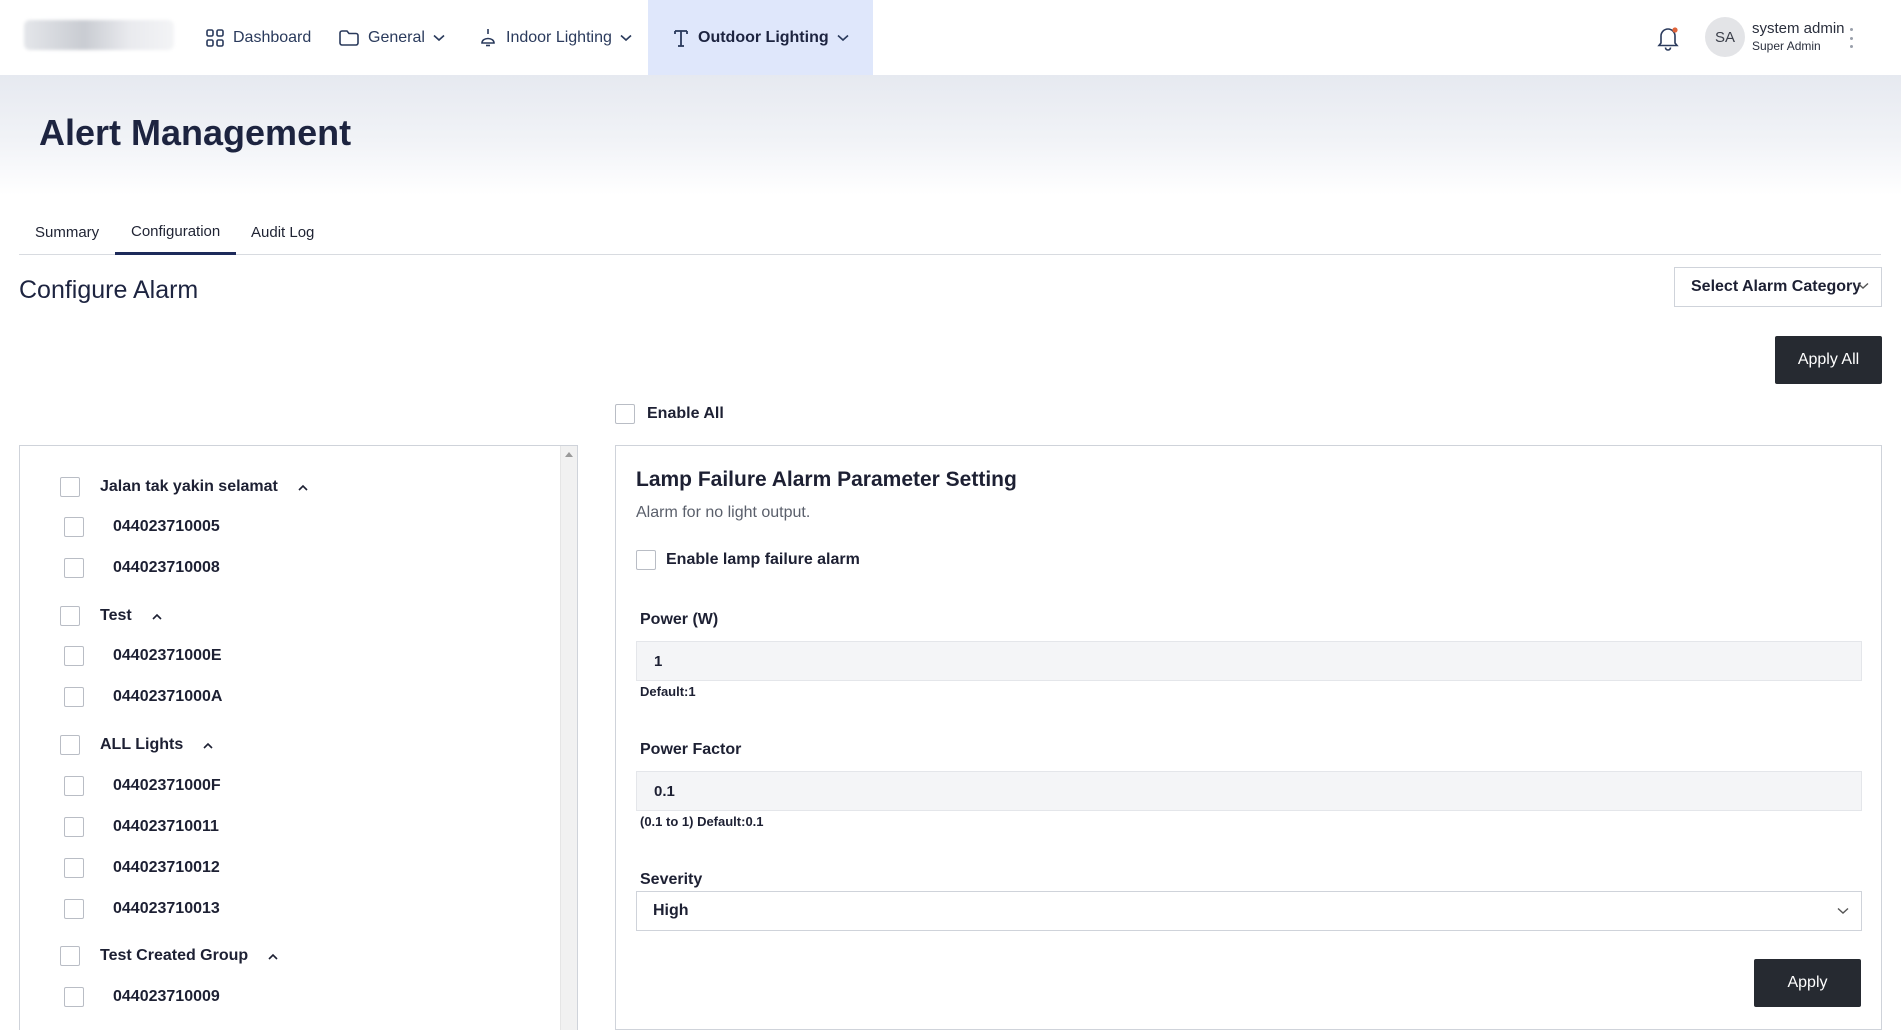  I want to click on severity-select: High, so click(1249, 911).